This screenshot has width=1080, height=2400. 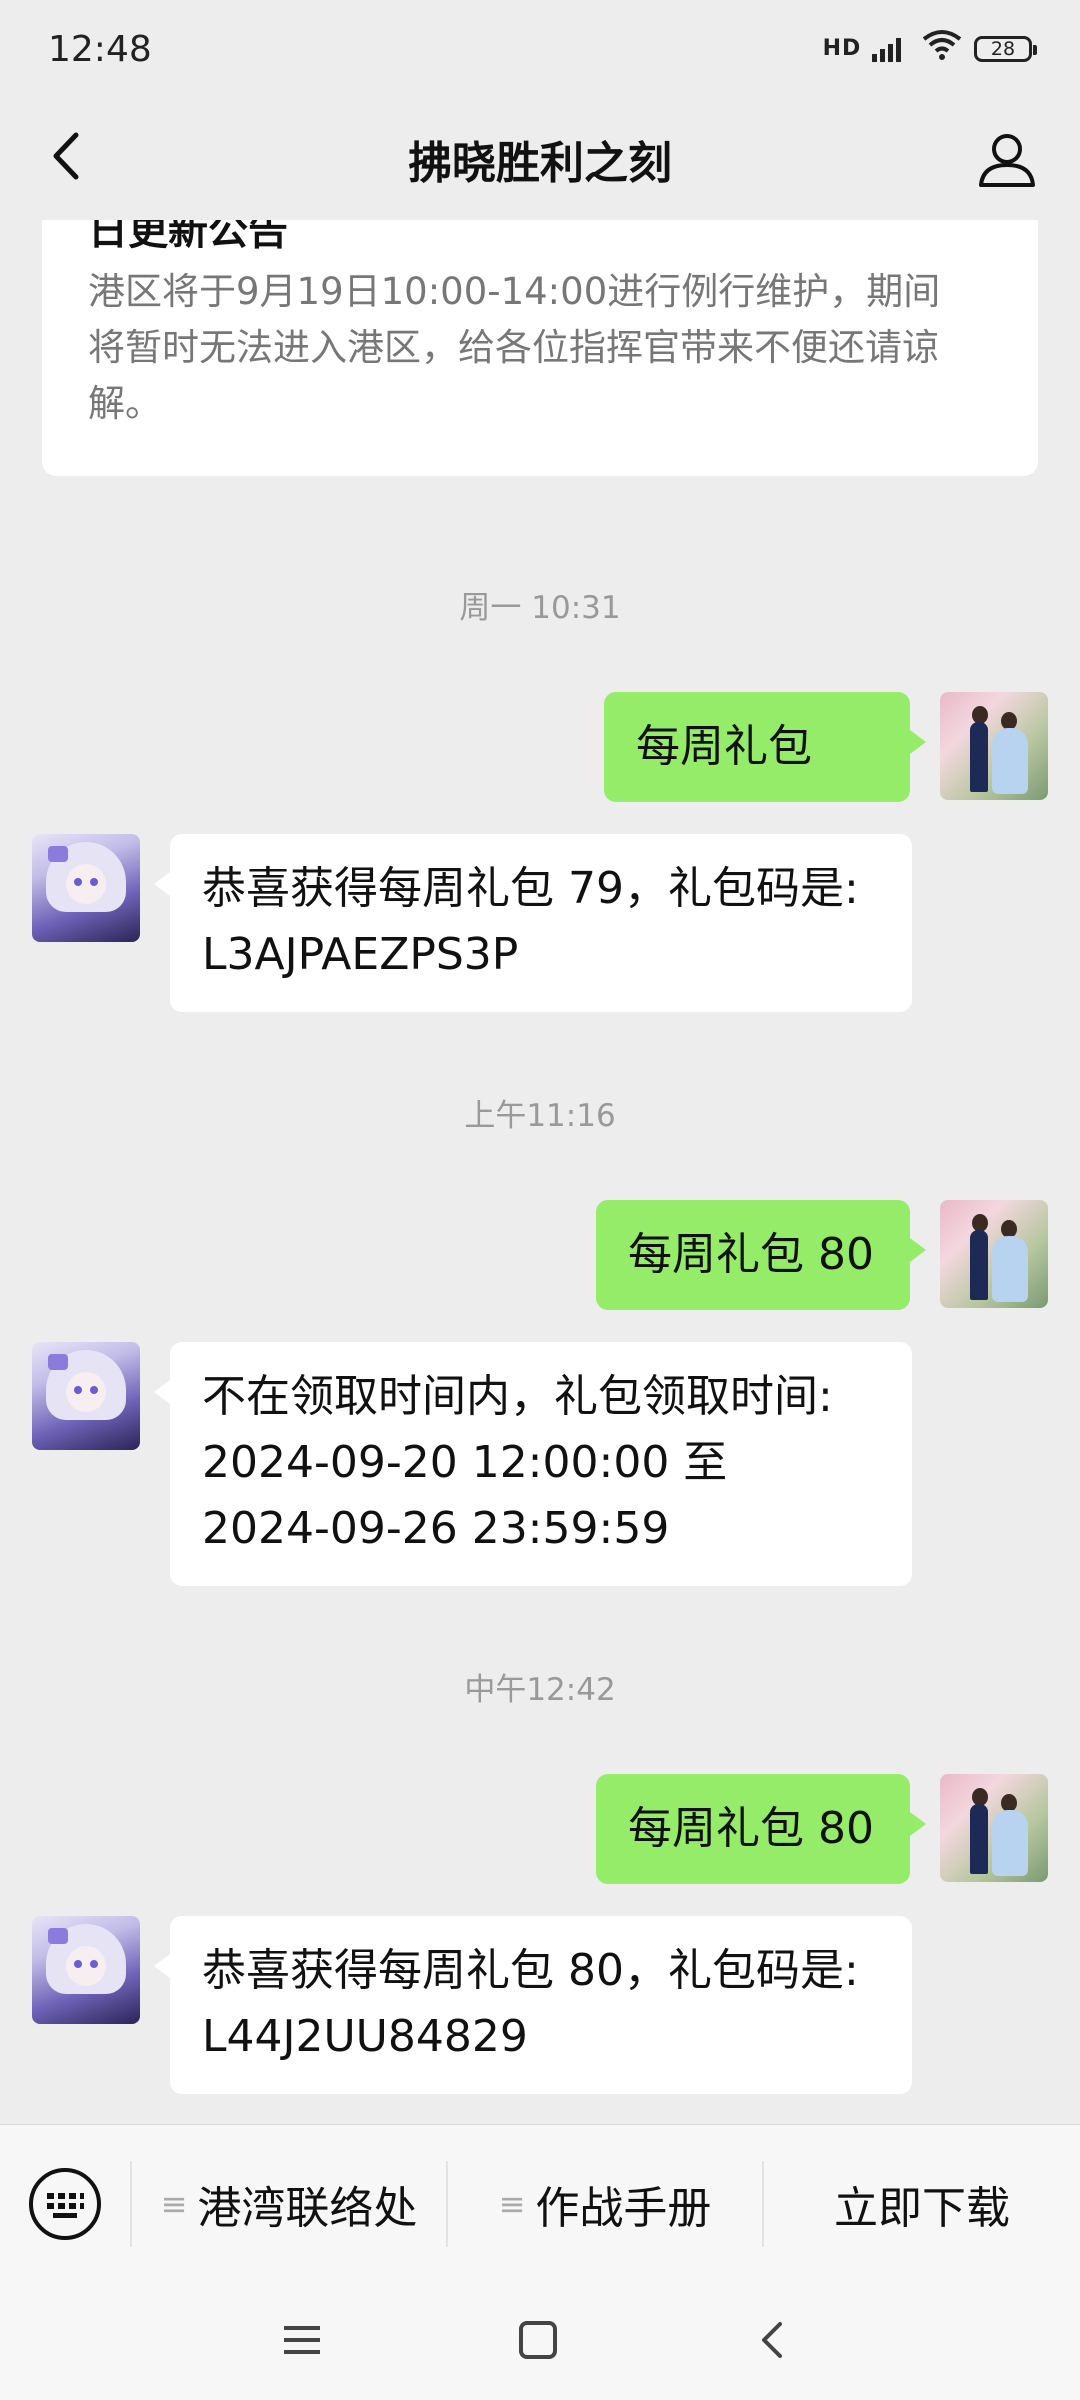 I want to click on recent-apps-button, so click(x=302, y=2340).